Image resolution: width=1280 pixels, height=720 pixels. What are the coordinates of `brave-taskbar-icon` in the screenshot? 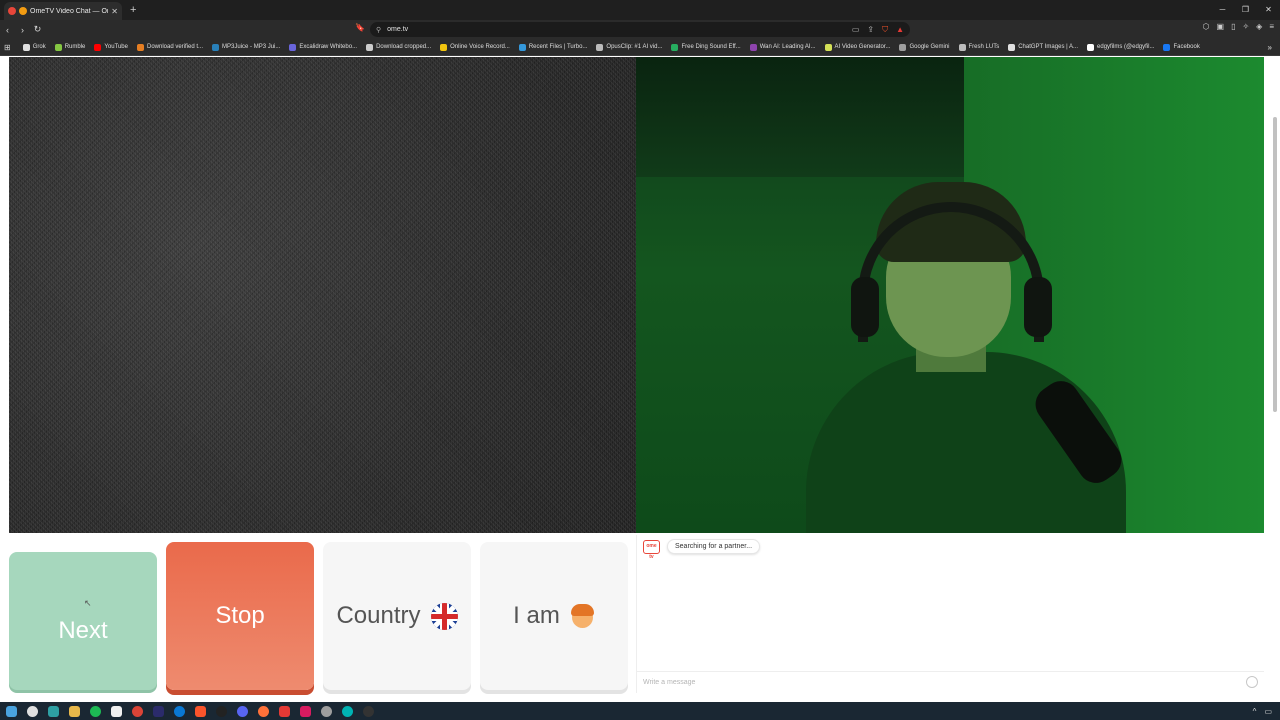 It's located at (200, 711).